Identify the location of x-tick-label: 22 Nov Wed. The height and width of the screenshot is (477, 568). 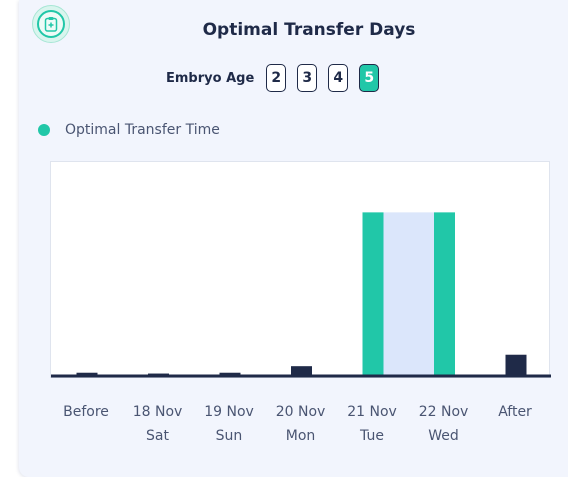
(444, 424).